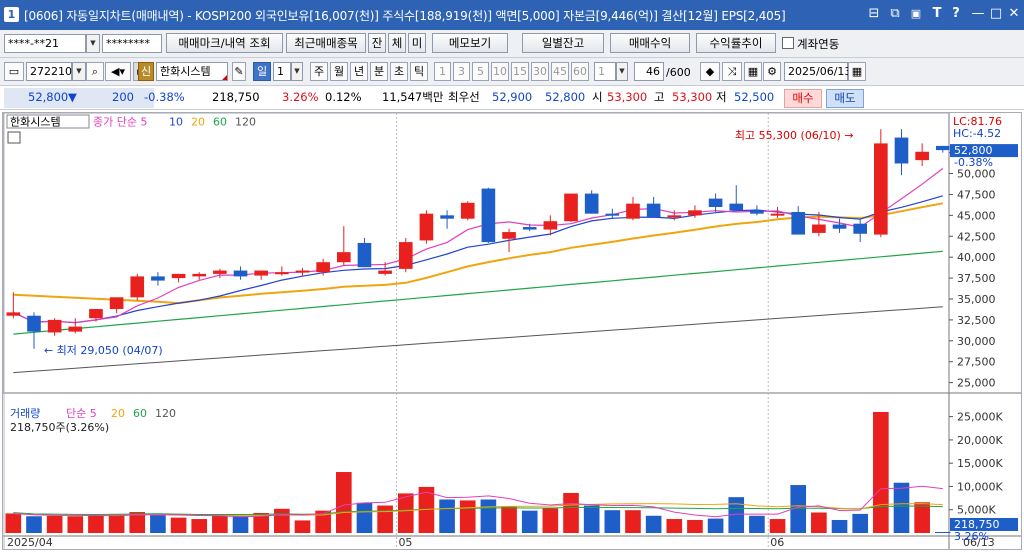 Image resolution: width=1024 pixels, height=554 pixels. Describe the element at coordinates (627, 97) in the screenshot. I see `open-price: 53,300` at that location.